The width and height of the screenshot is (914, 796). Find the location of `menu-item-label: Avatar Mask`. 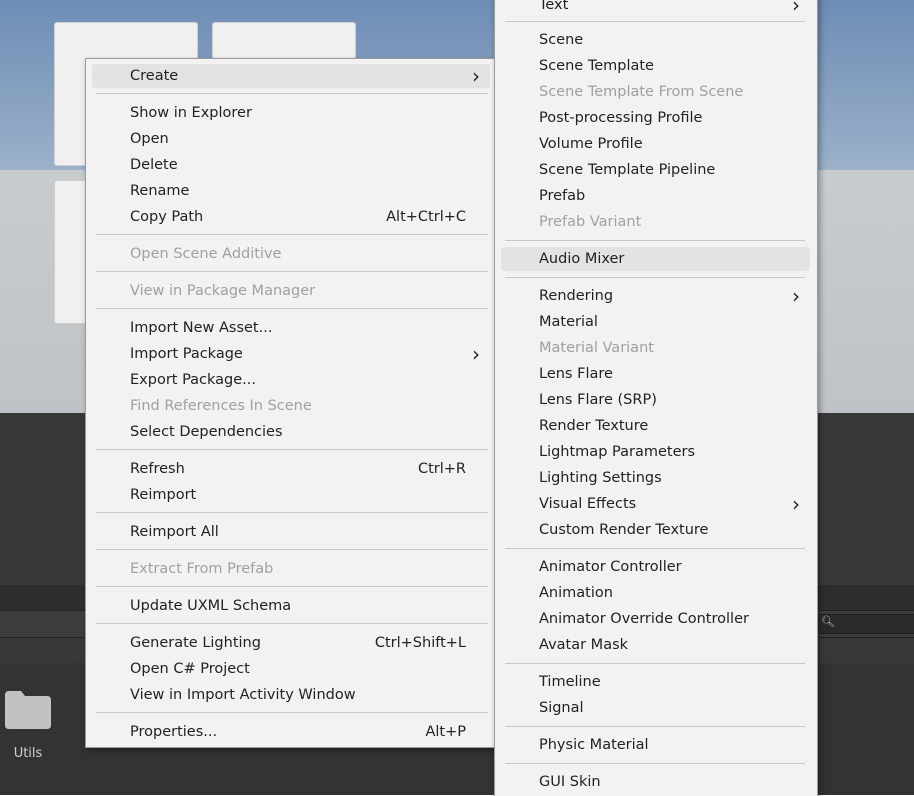

menu-item-label: Avatar Mask is located at coordinates (584, 645).